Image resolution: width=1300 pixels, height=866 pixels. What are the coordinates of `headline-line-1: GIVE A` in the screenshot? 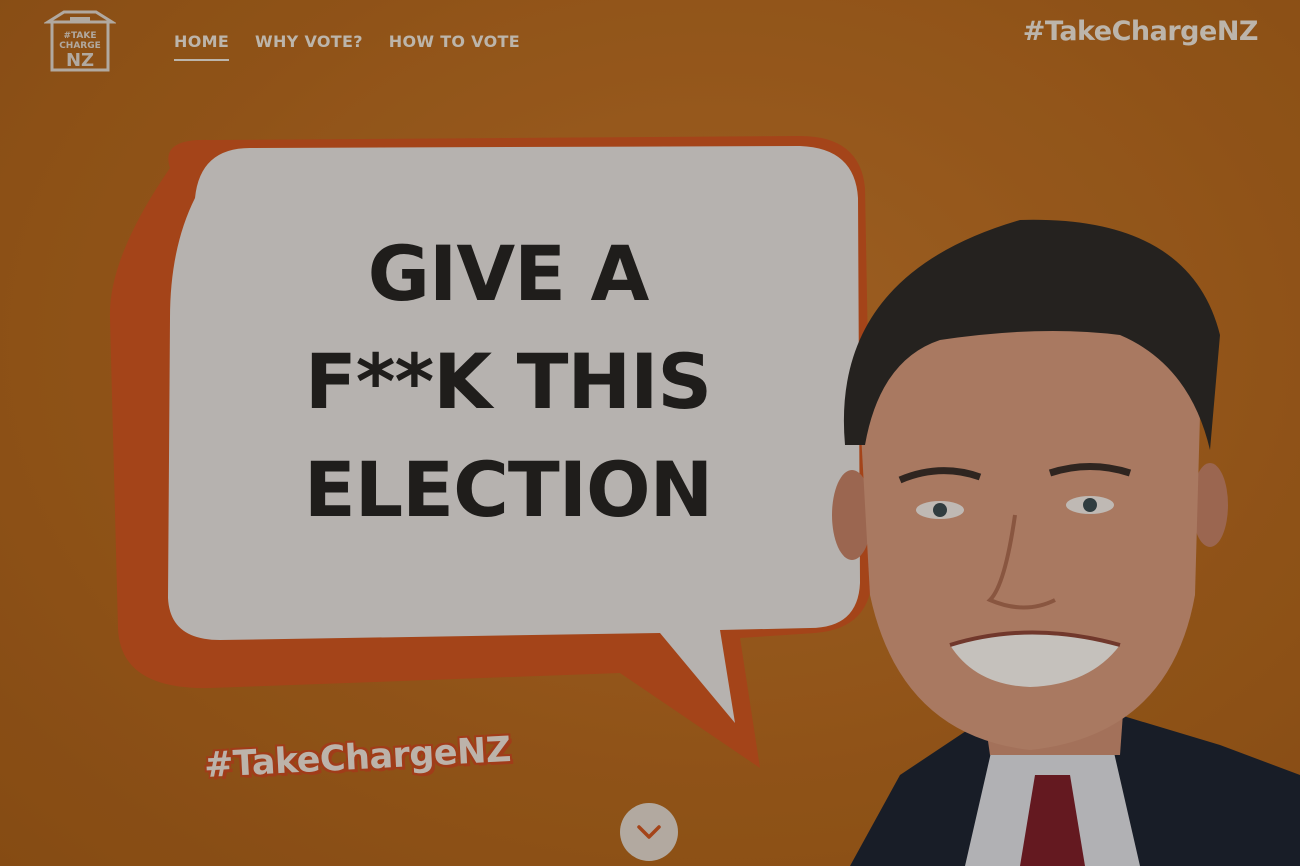 It's located at (508, 273).